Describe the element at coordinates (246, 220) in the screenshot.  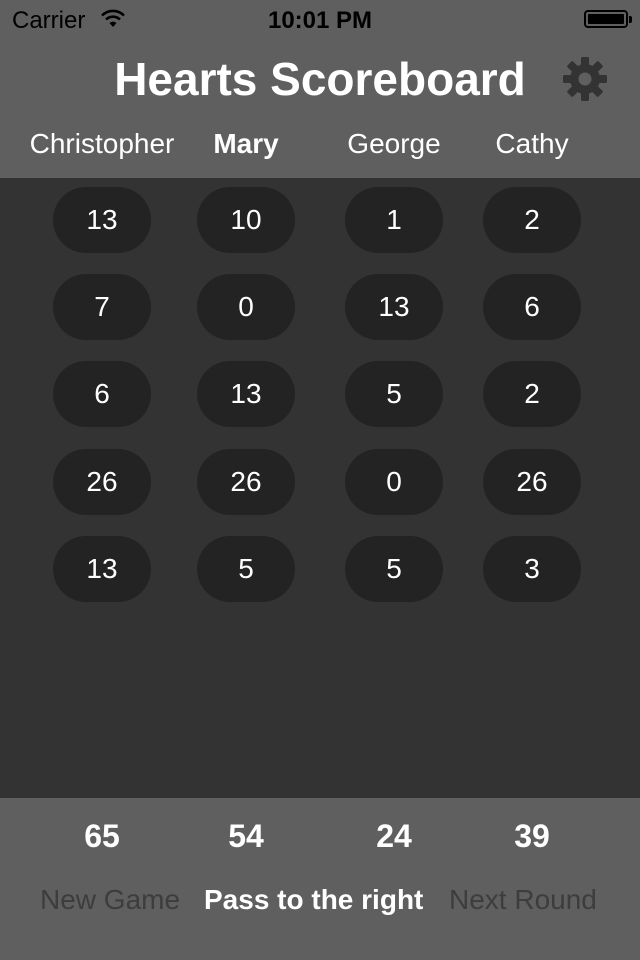
I see `score-cell: 10` at that location.